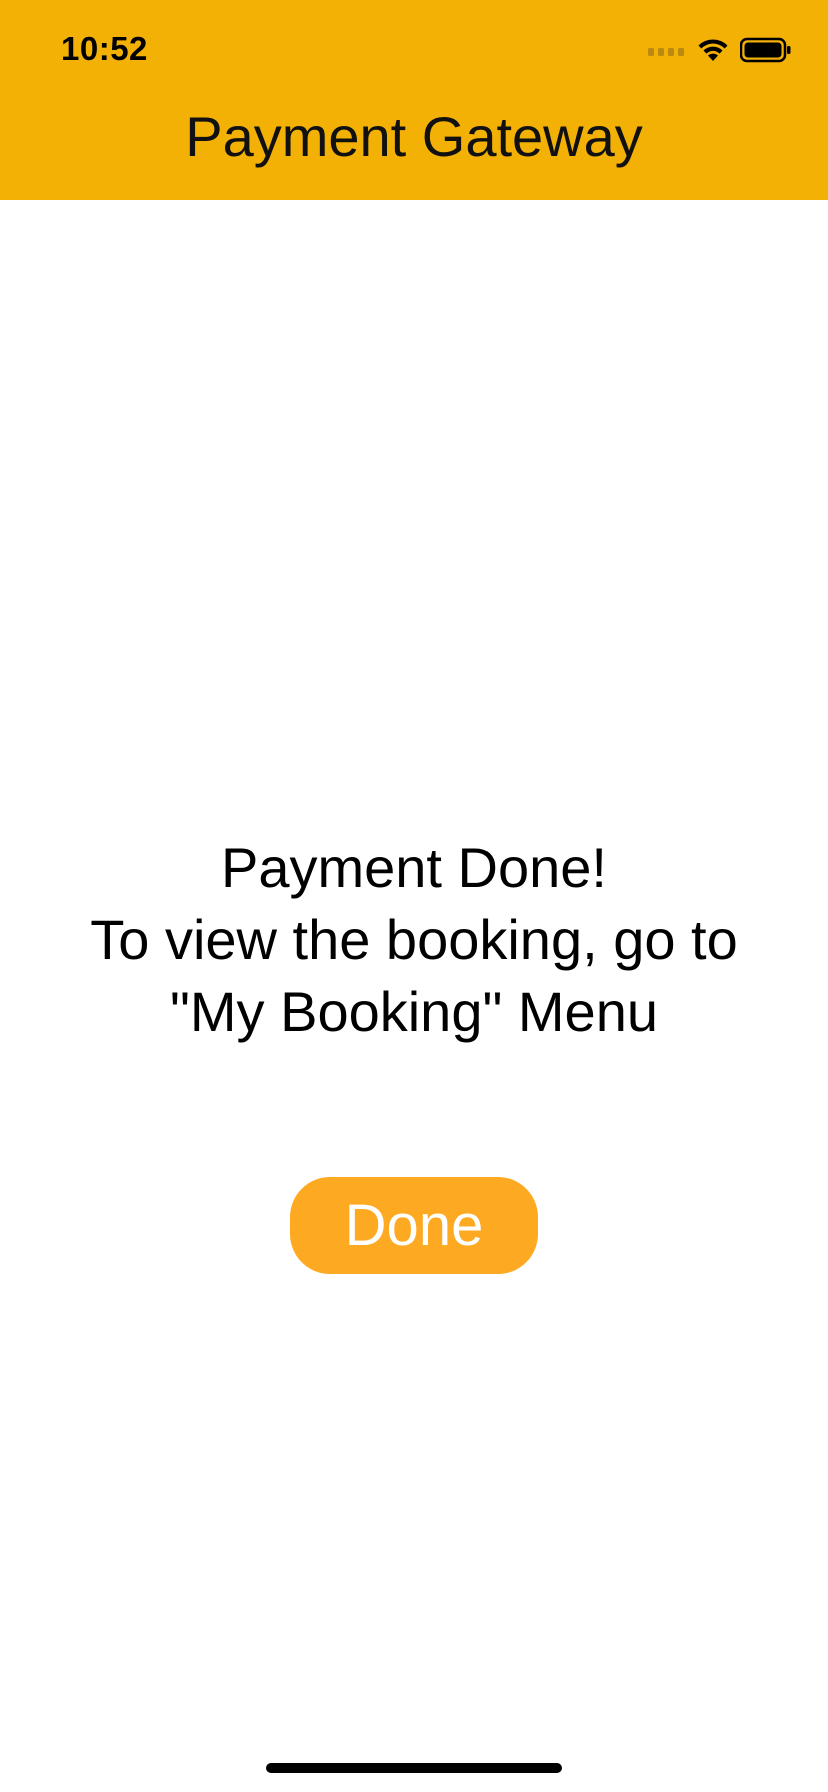  I want to click on home-indicator, so click(414, 1768).